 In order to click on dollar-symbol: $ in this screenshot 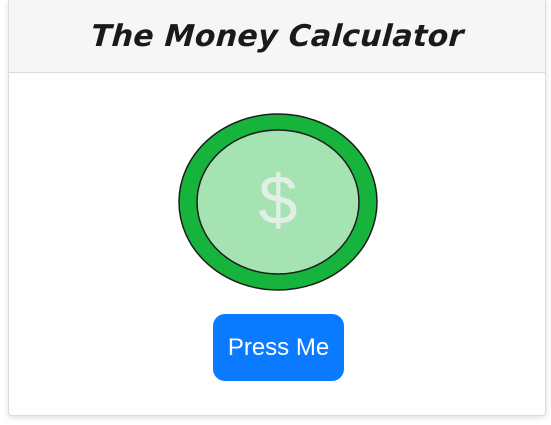, I will do `click(278, 200)`.